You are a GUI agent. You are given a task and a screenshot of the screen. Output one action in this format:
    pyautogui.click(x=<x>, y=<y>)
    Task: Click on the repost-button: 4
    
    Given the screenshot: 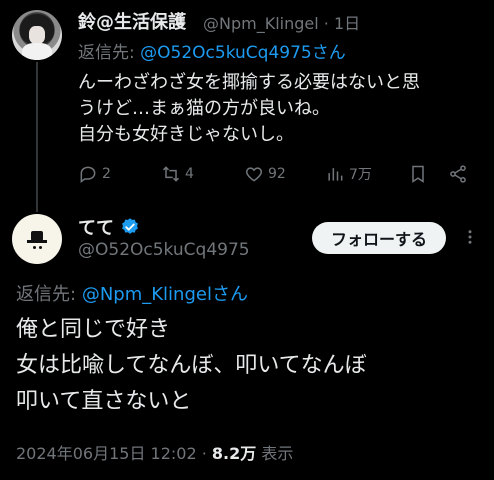 What is the action you would take?
    pyautogui.click(x=177, y=174)
    